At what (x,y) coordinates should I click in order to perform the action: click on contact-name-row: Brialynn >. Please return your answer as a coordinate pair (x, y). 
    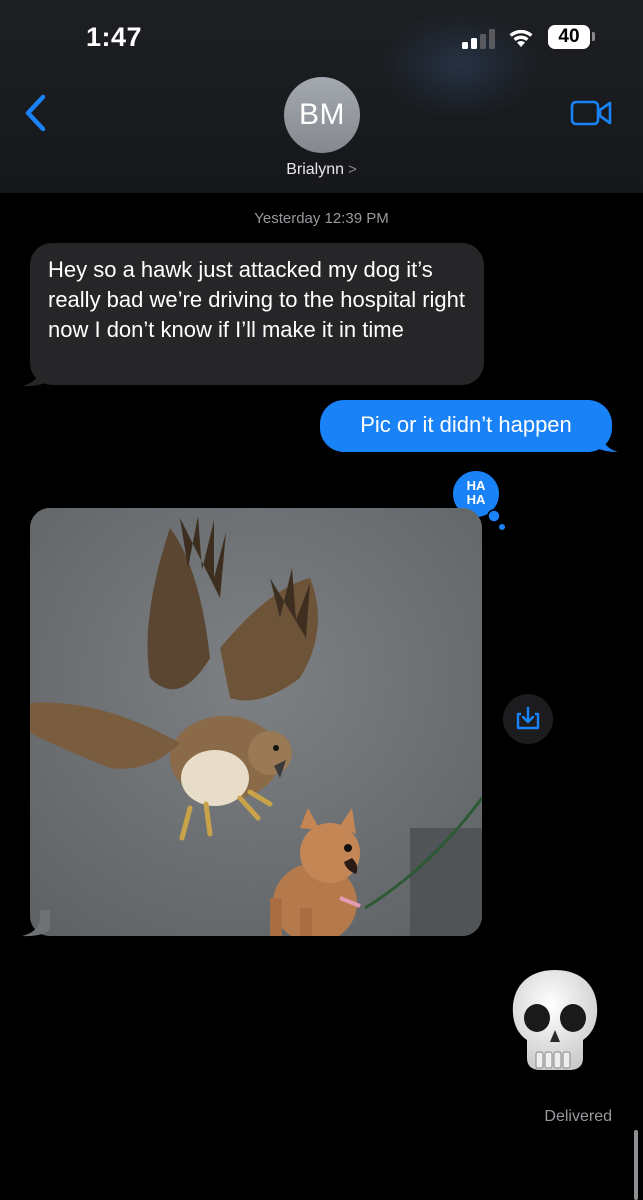
    Looking at the image, I should click on (321, 170).